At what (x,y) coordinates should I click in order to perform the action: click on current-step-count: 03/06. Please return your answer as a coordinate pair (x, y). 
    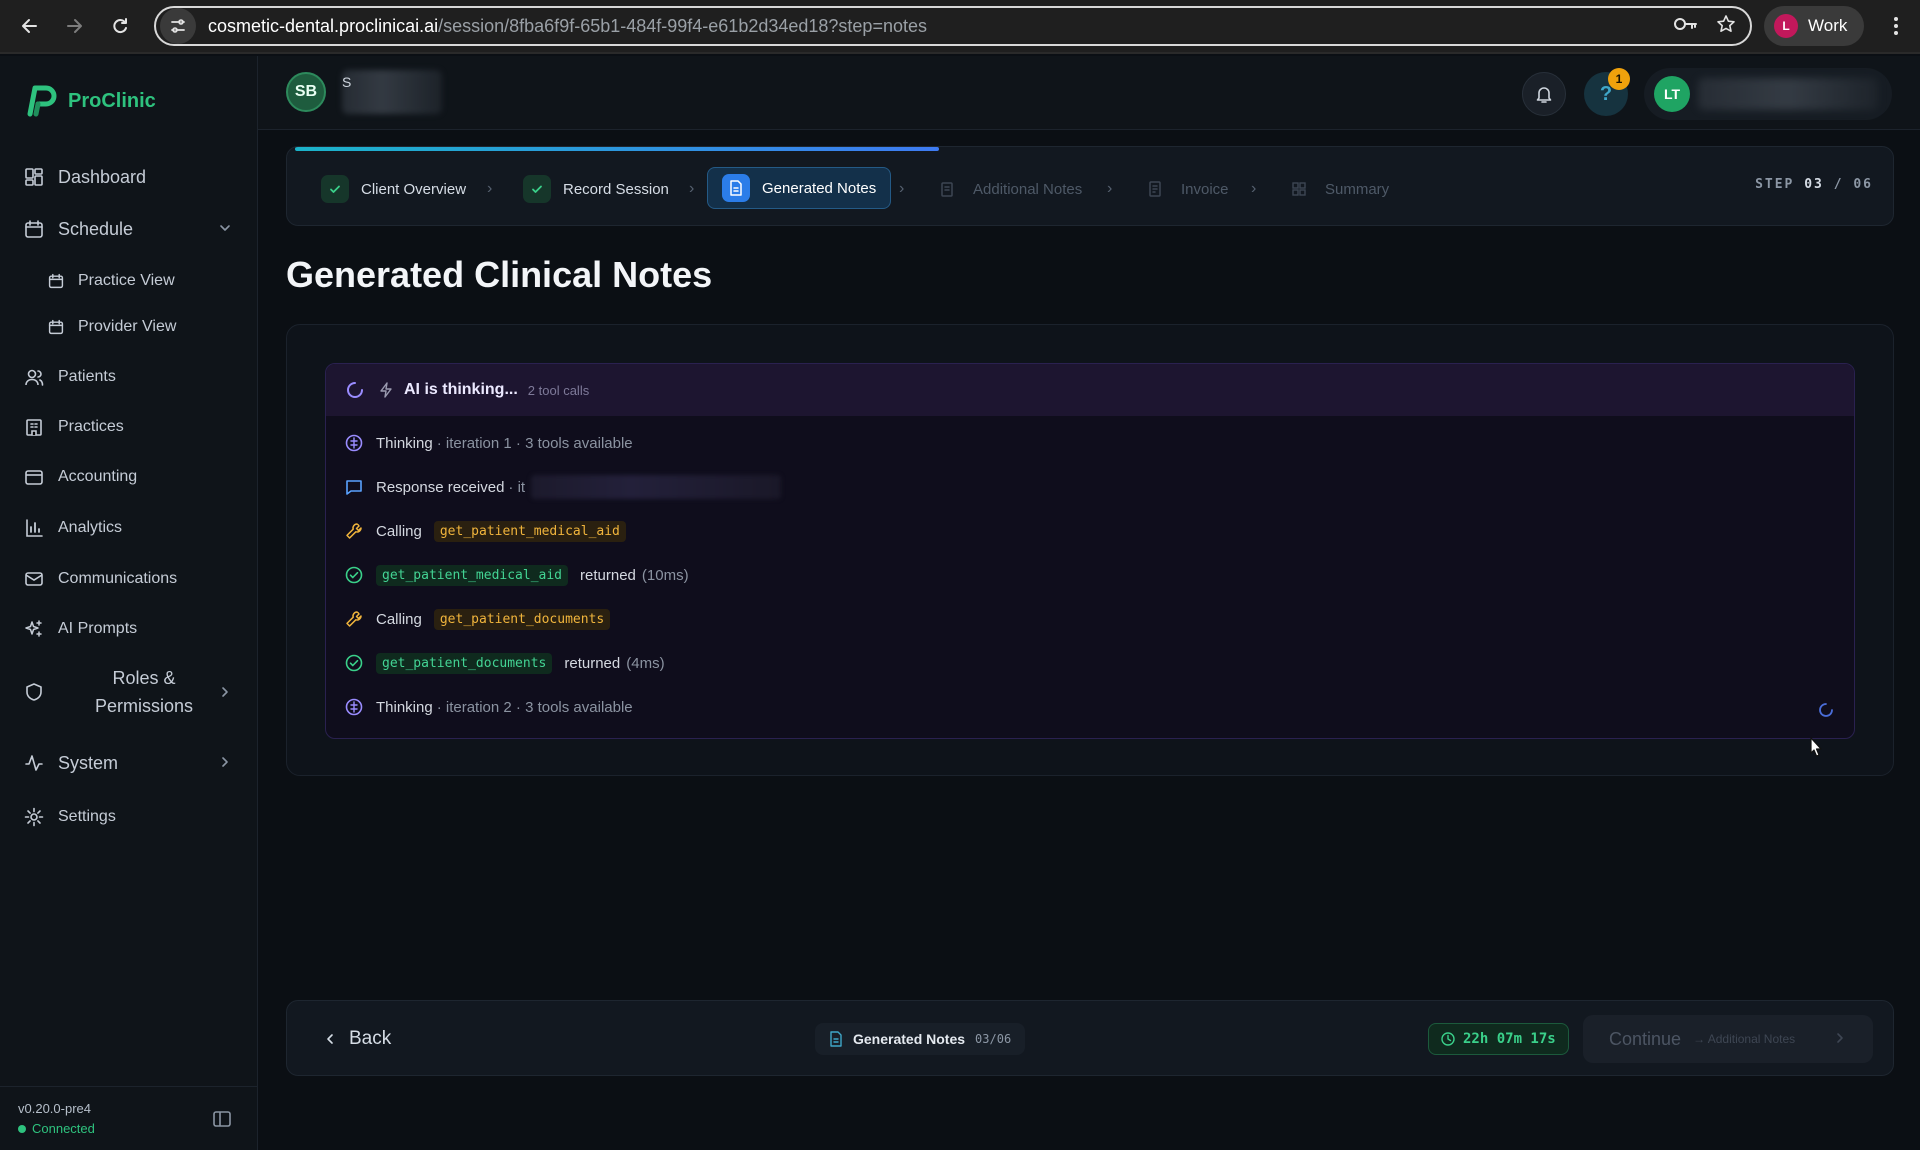
    Looking at the image, I should click on (993, 1039).